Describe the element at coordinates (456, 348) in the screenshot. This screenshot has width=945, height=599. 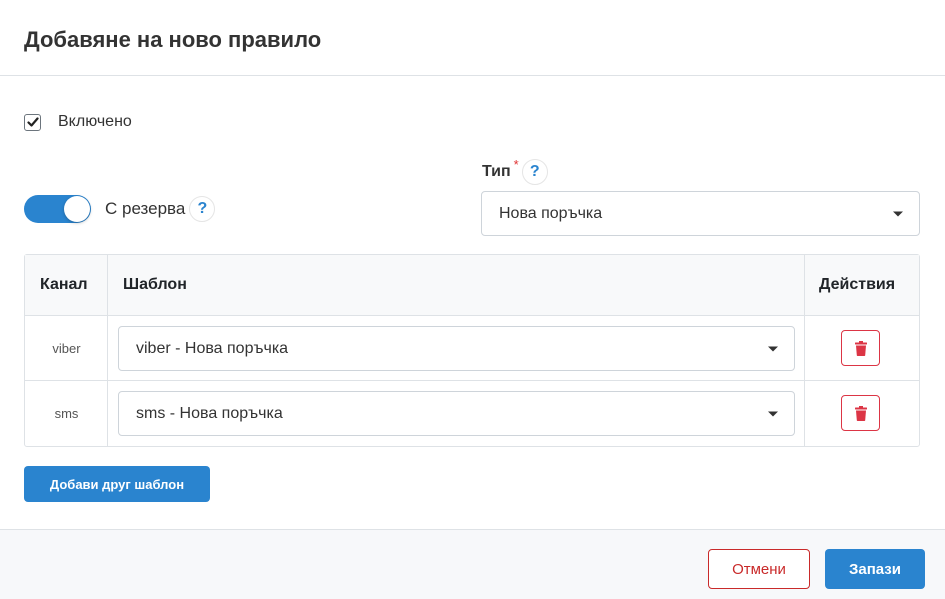
I see `template-select: viber - Нова поръчка` at that location.